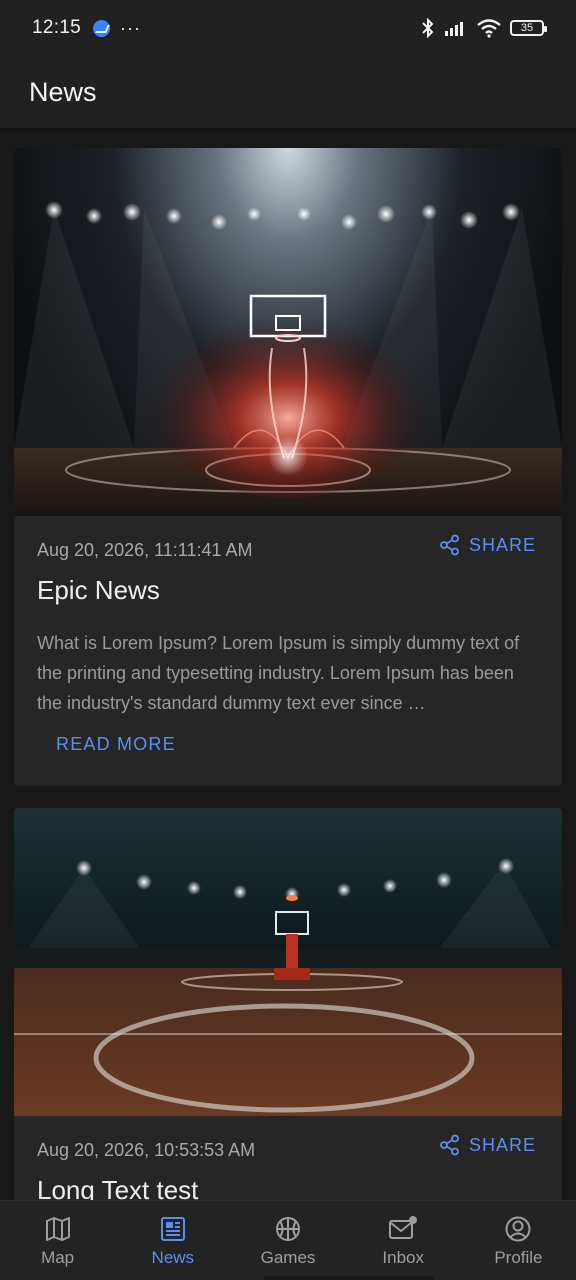  What do you see at coordinates (57, 27) in the screenshot?
I see `status-time: 12:15` at bounding box center [57, 27].